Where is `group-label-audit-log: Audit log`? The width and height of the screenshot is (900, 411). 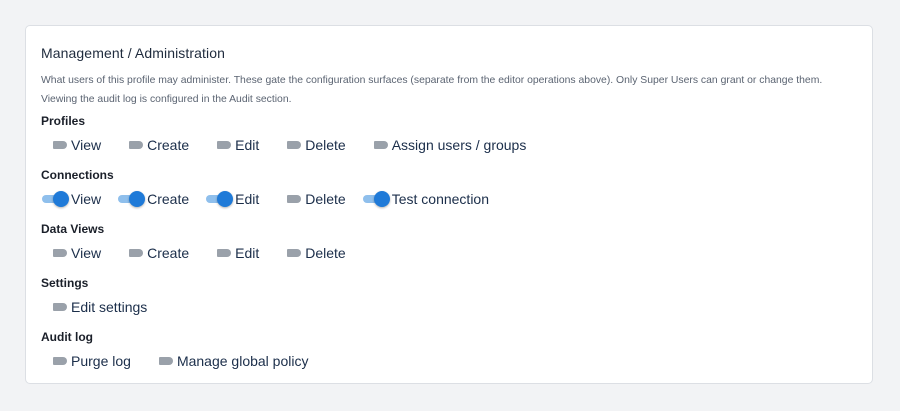
group-label-audit-log: Audit log is located at coordinates (67, 337).